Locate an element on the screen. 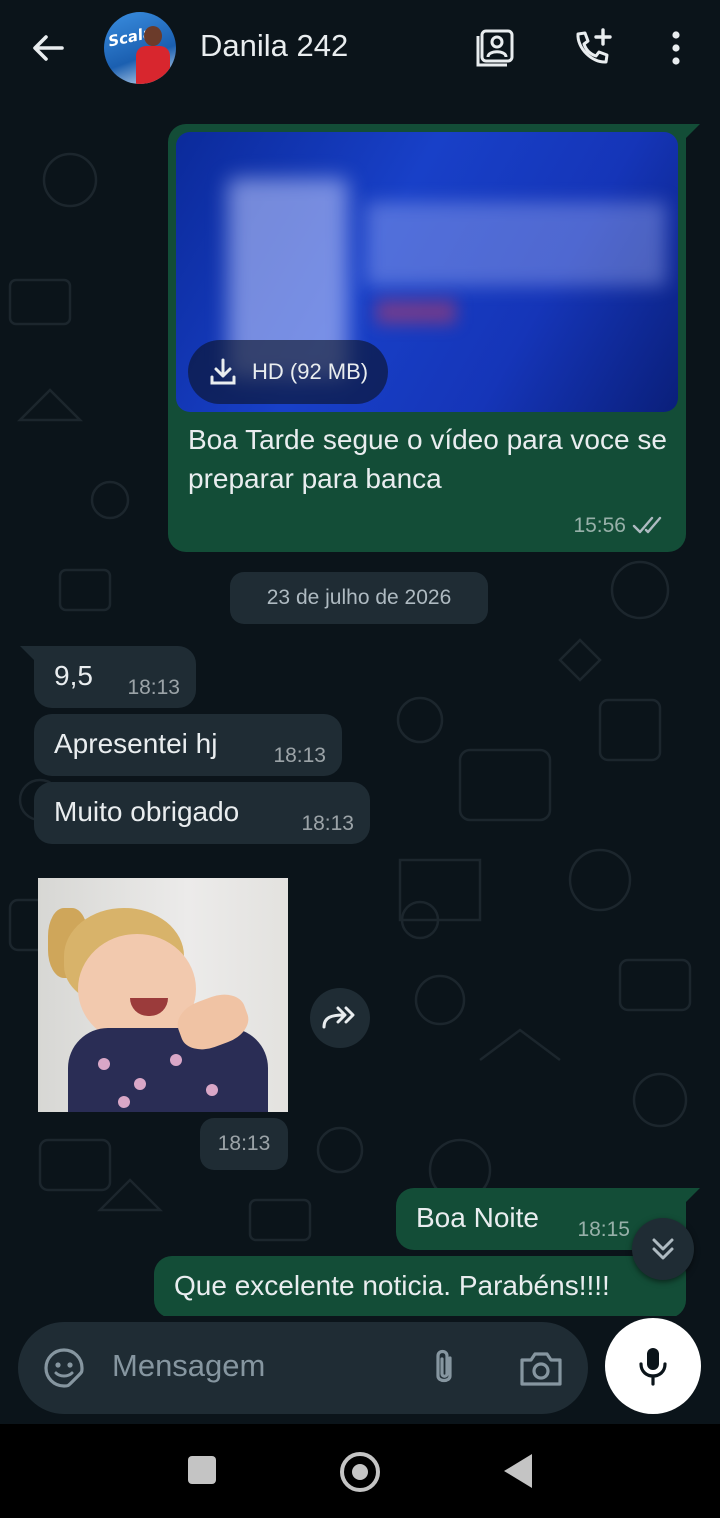 The height and width of the screenshot is (1518, 720). message-text: Apresentei hj is located at coordinates (136, 743).